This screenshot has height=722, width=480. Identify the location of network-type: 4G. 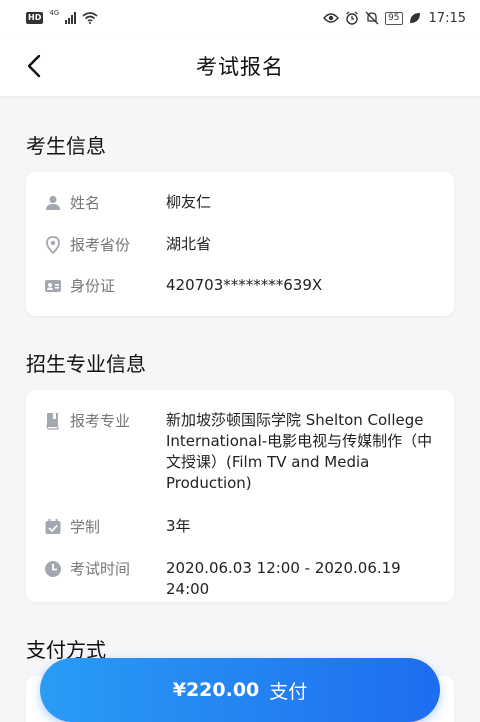
(54, 13).